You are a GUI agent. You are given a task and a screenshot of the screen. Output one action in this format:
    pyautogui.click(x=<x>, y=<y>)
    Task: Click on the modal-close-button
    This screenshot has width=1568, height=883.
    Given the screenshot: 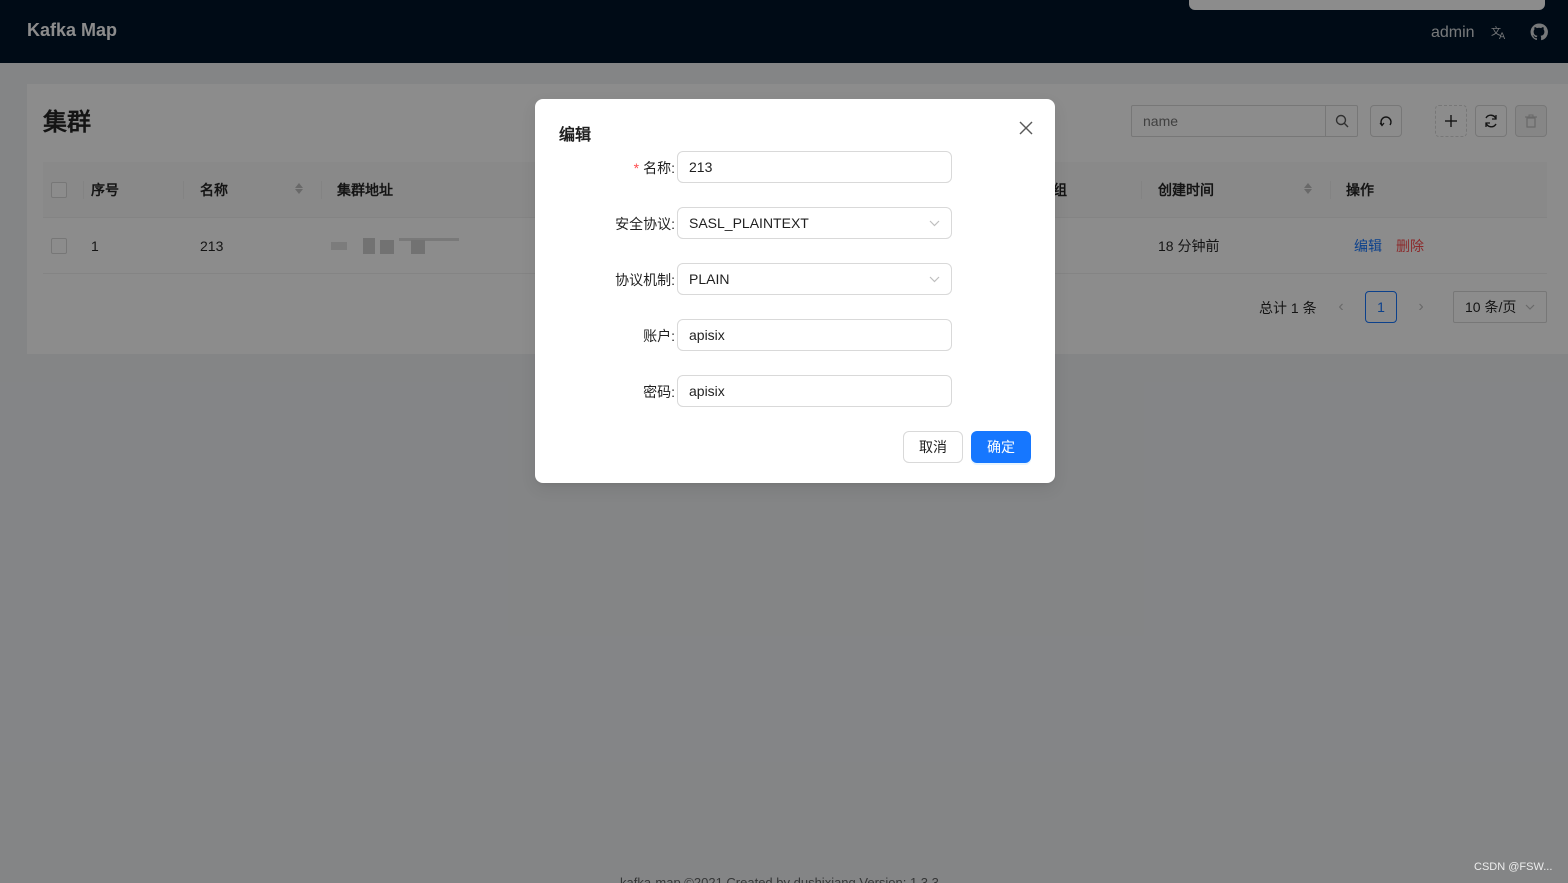 What is the action you would take?
    pyautogui.click(x=1026, y=128)
    